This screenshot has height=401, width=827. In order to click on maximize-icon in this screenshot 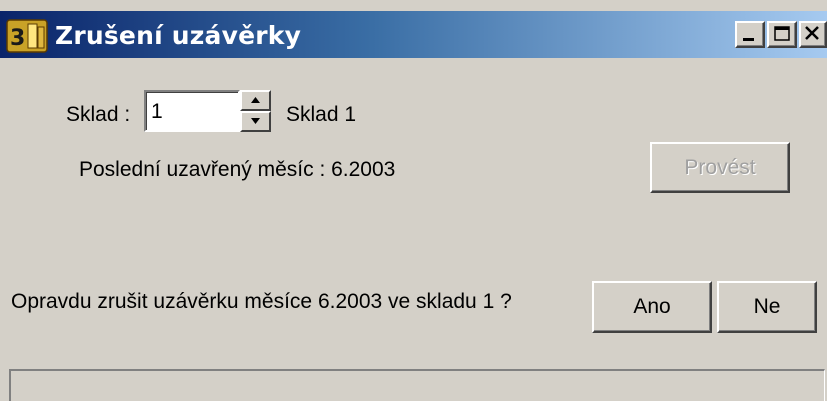, I will do `click(782, 33)`.